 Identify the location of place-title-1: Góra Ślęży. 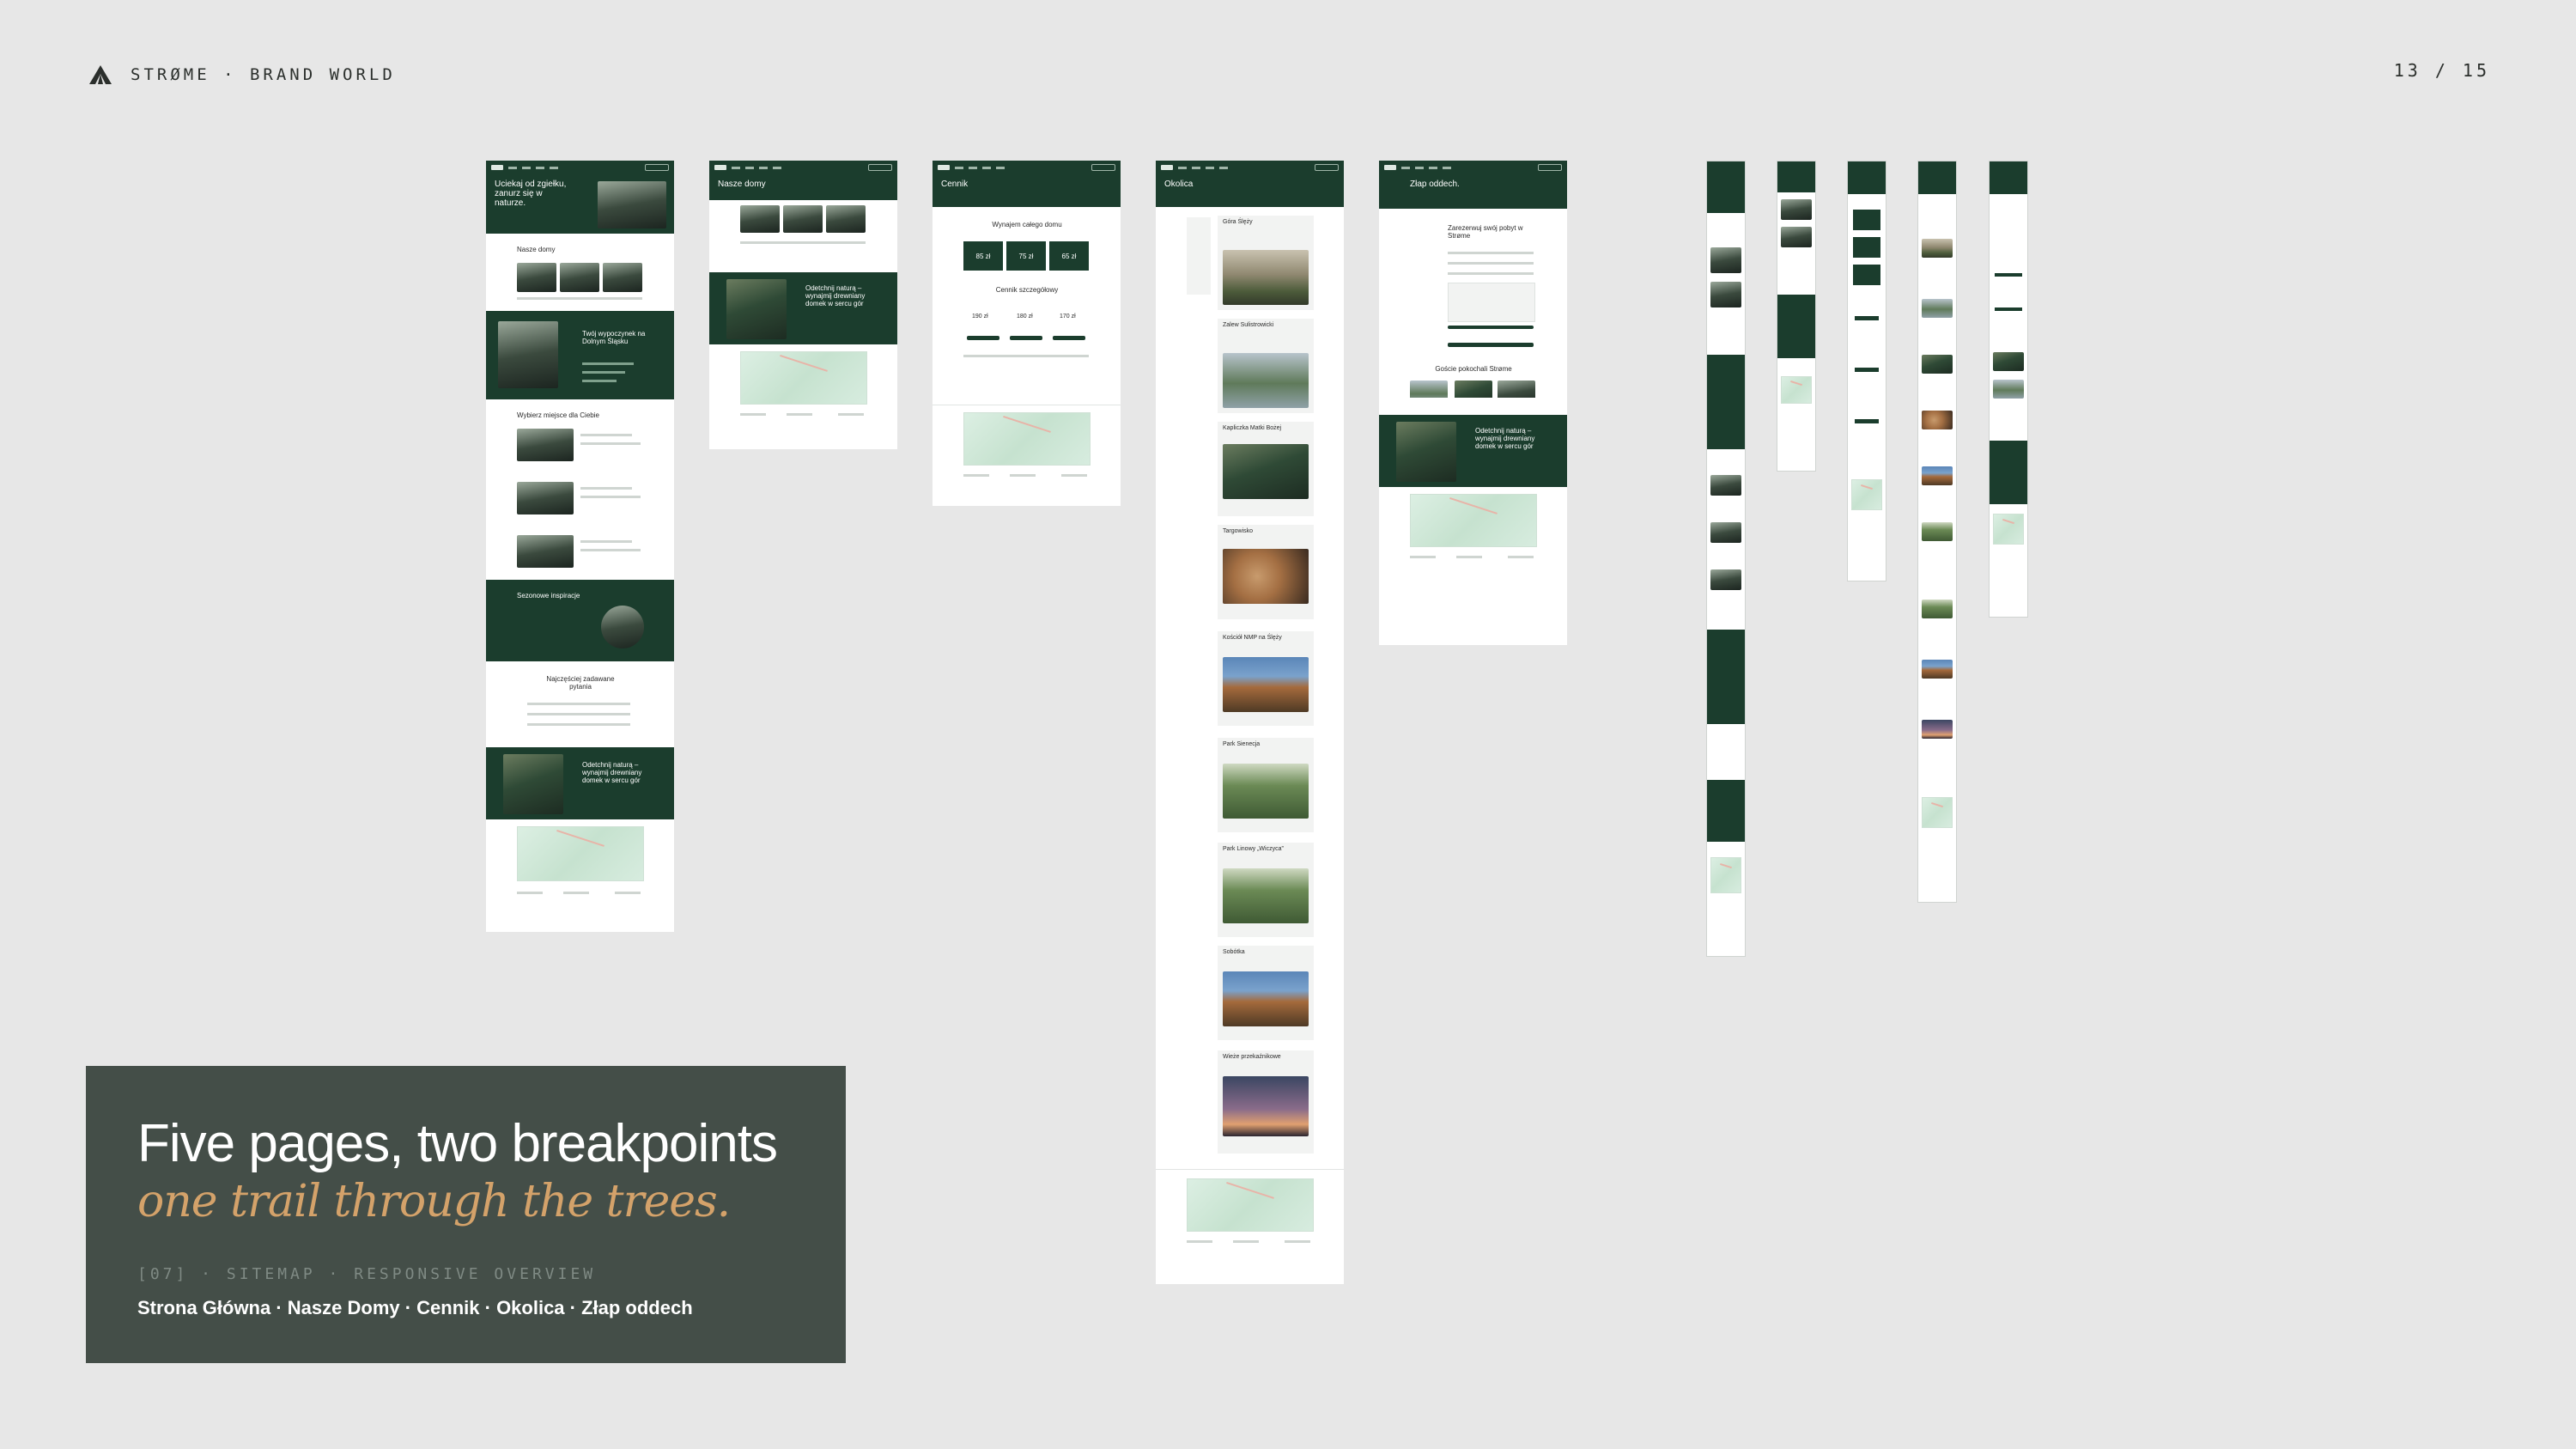
(1238, 222).